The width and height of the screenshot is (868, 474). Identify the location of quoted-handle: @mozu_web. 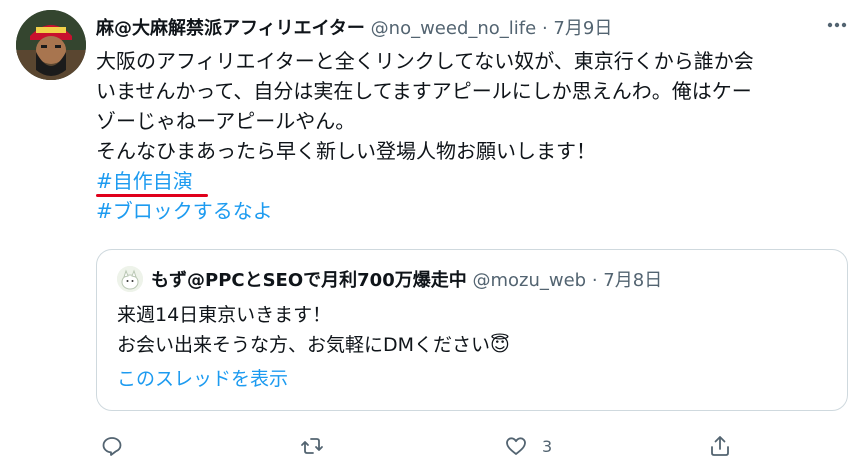
(529, 280).